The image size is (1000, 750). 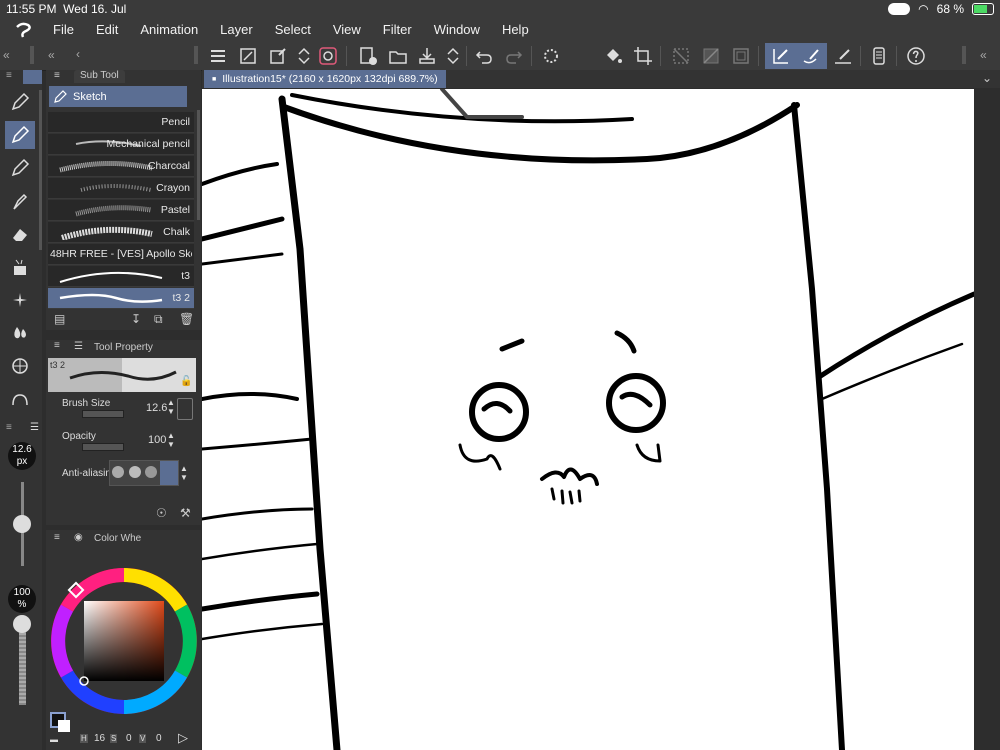 What do you see at coordinates (9, 427) in the screenshot?
I see `panel-menu-icon-5: ≡` at bounding box center [9, 427].